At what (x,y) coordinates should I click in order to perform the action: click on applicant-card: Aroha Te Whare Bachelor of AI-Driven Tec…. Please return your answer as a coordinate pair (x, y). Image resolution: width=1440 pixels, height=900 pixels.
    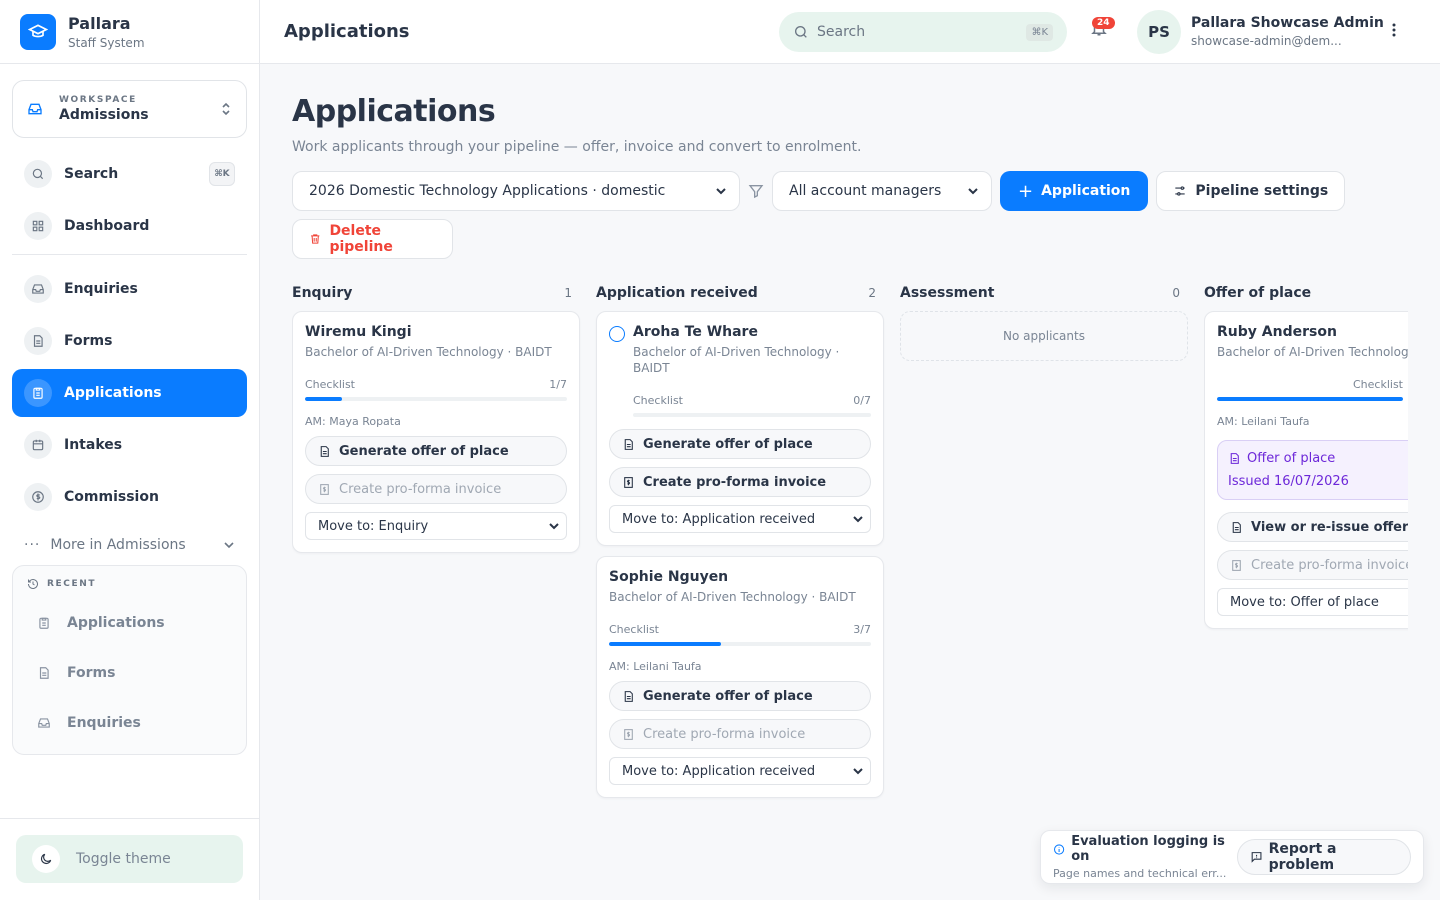
    Looking at the image, I should click on (740, 428).